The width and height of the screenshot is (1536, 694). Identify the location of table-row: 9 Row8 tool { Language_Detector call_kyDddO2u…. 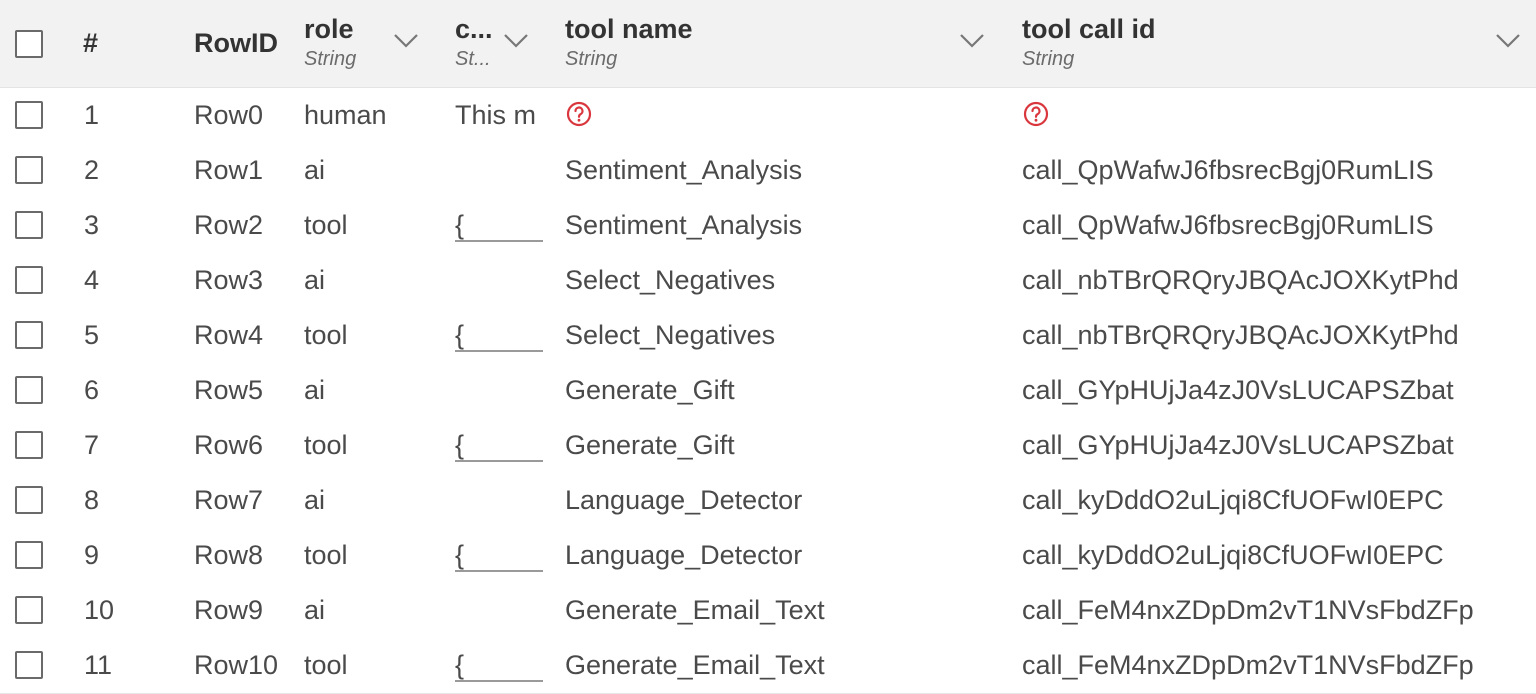
(768, 556).